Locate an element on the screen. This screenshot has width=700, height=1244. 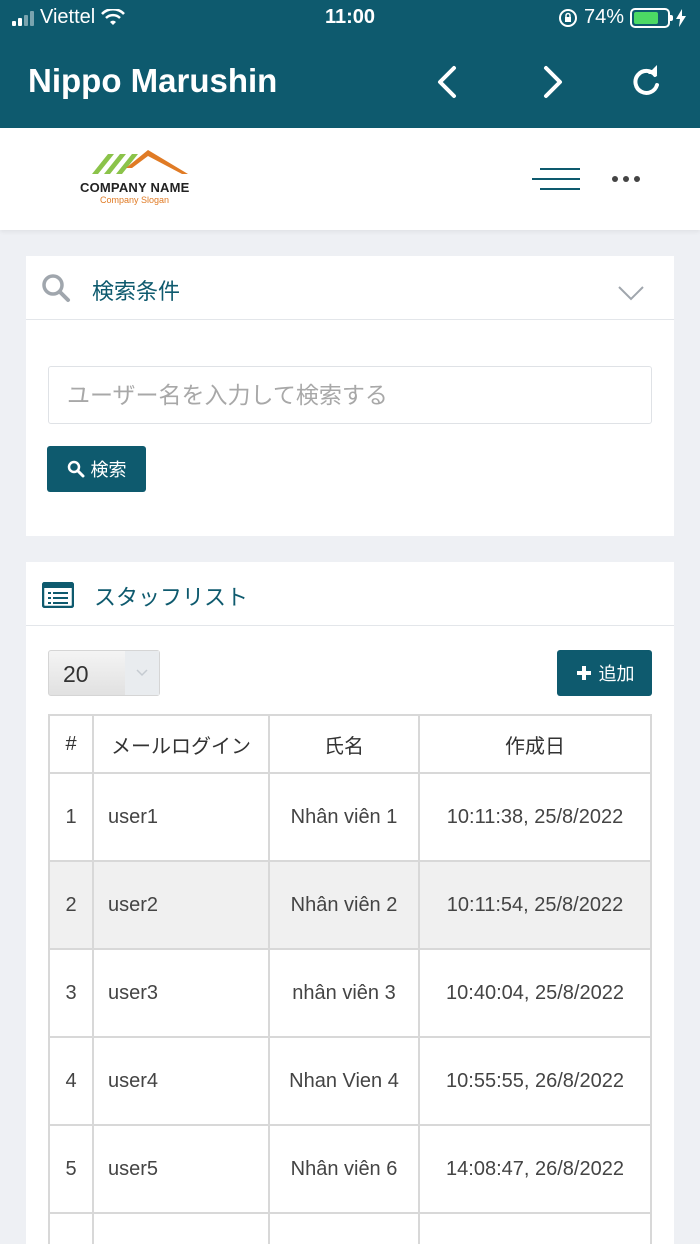
plus-icon is located at coordinates (583, 673).